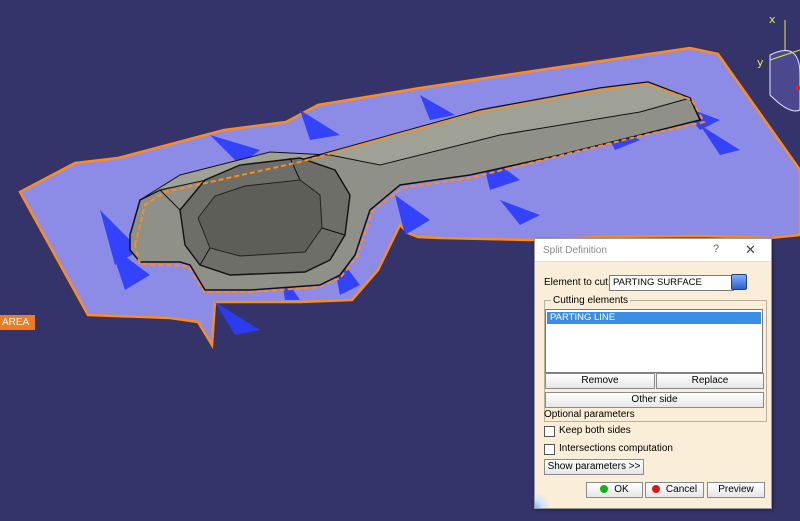 The height and width of the screenshot is (521, 800). Describe the element at coordinates (681, 489) in the screenshot. I see `cancel-label: Cancel` at that location.